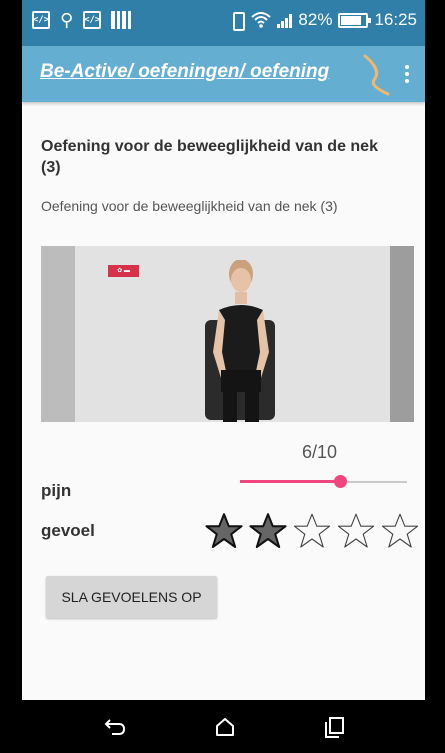 This screenshot has width=445, height=753. What do you see at coordinates (285, 20) in the screenshot?
I see `signal-icon` at bounding box center [285, 20].